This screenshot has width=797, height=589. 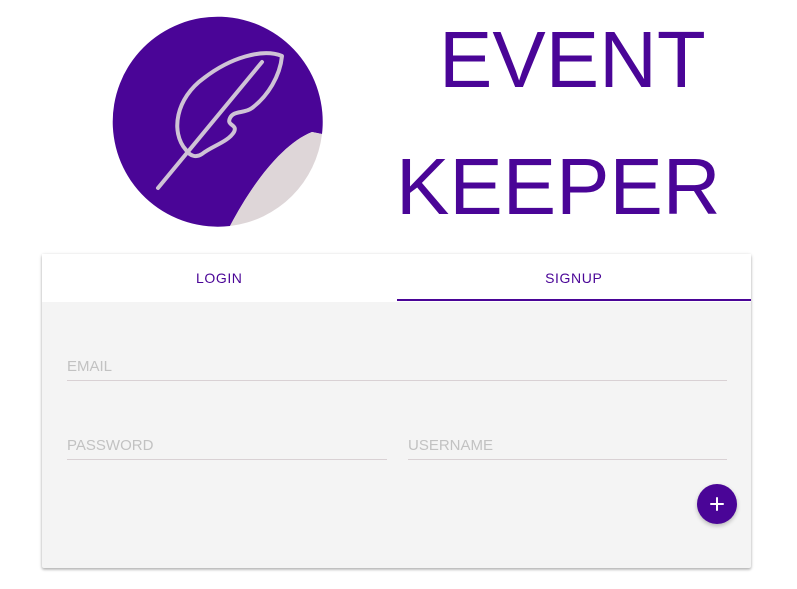 What do you see at coordinates (567, 459) in the screenshot?
I see `username-underline` at bounding box center [567, 459].